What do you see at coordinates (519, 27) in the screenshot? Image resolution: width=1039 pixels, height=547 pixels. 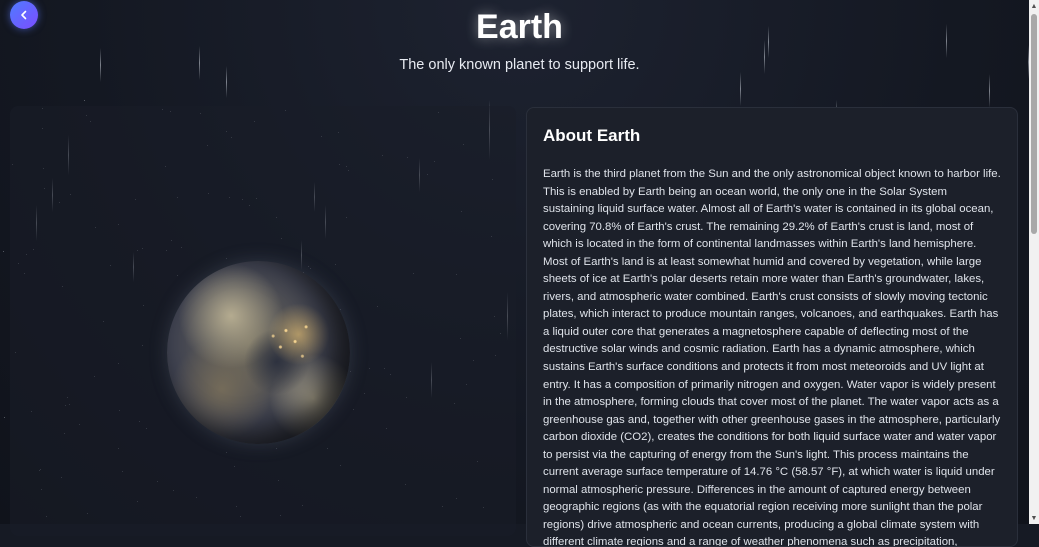 I see `page-title: Earth` at bounding box center [519, 27].